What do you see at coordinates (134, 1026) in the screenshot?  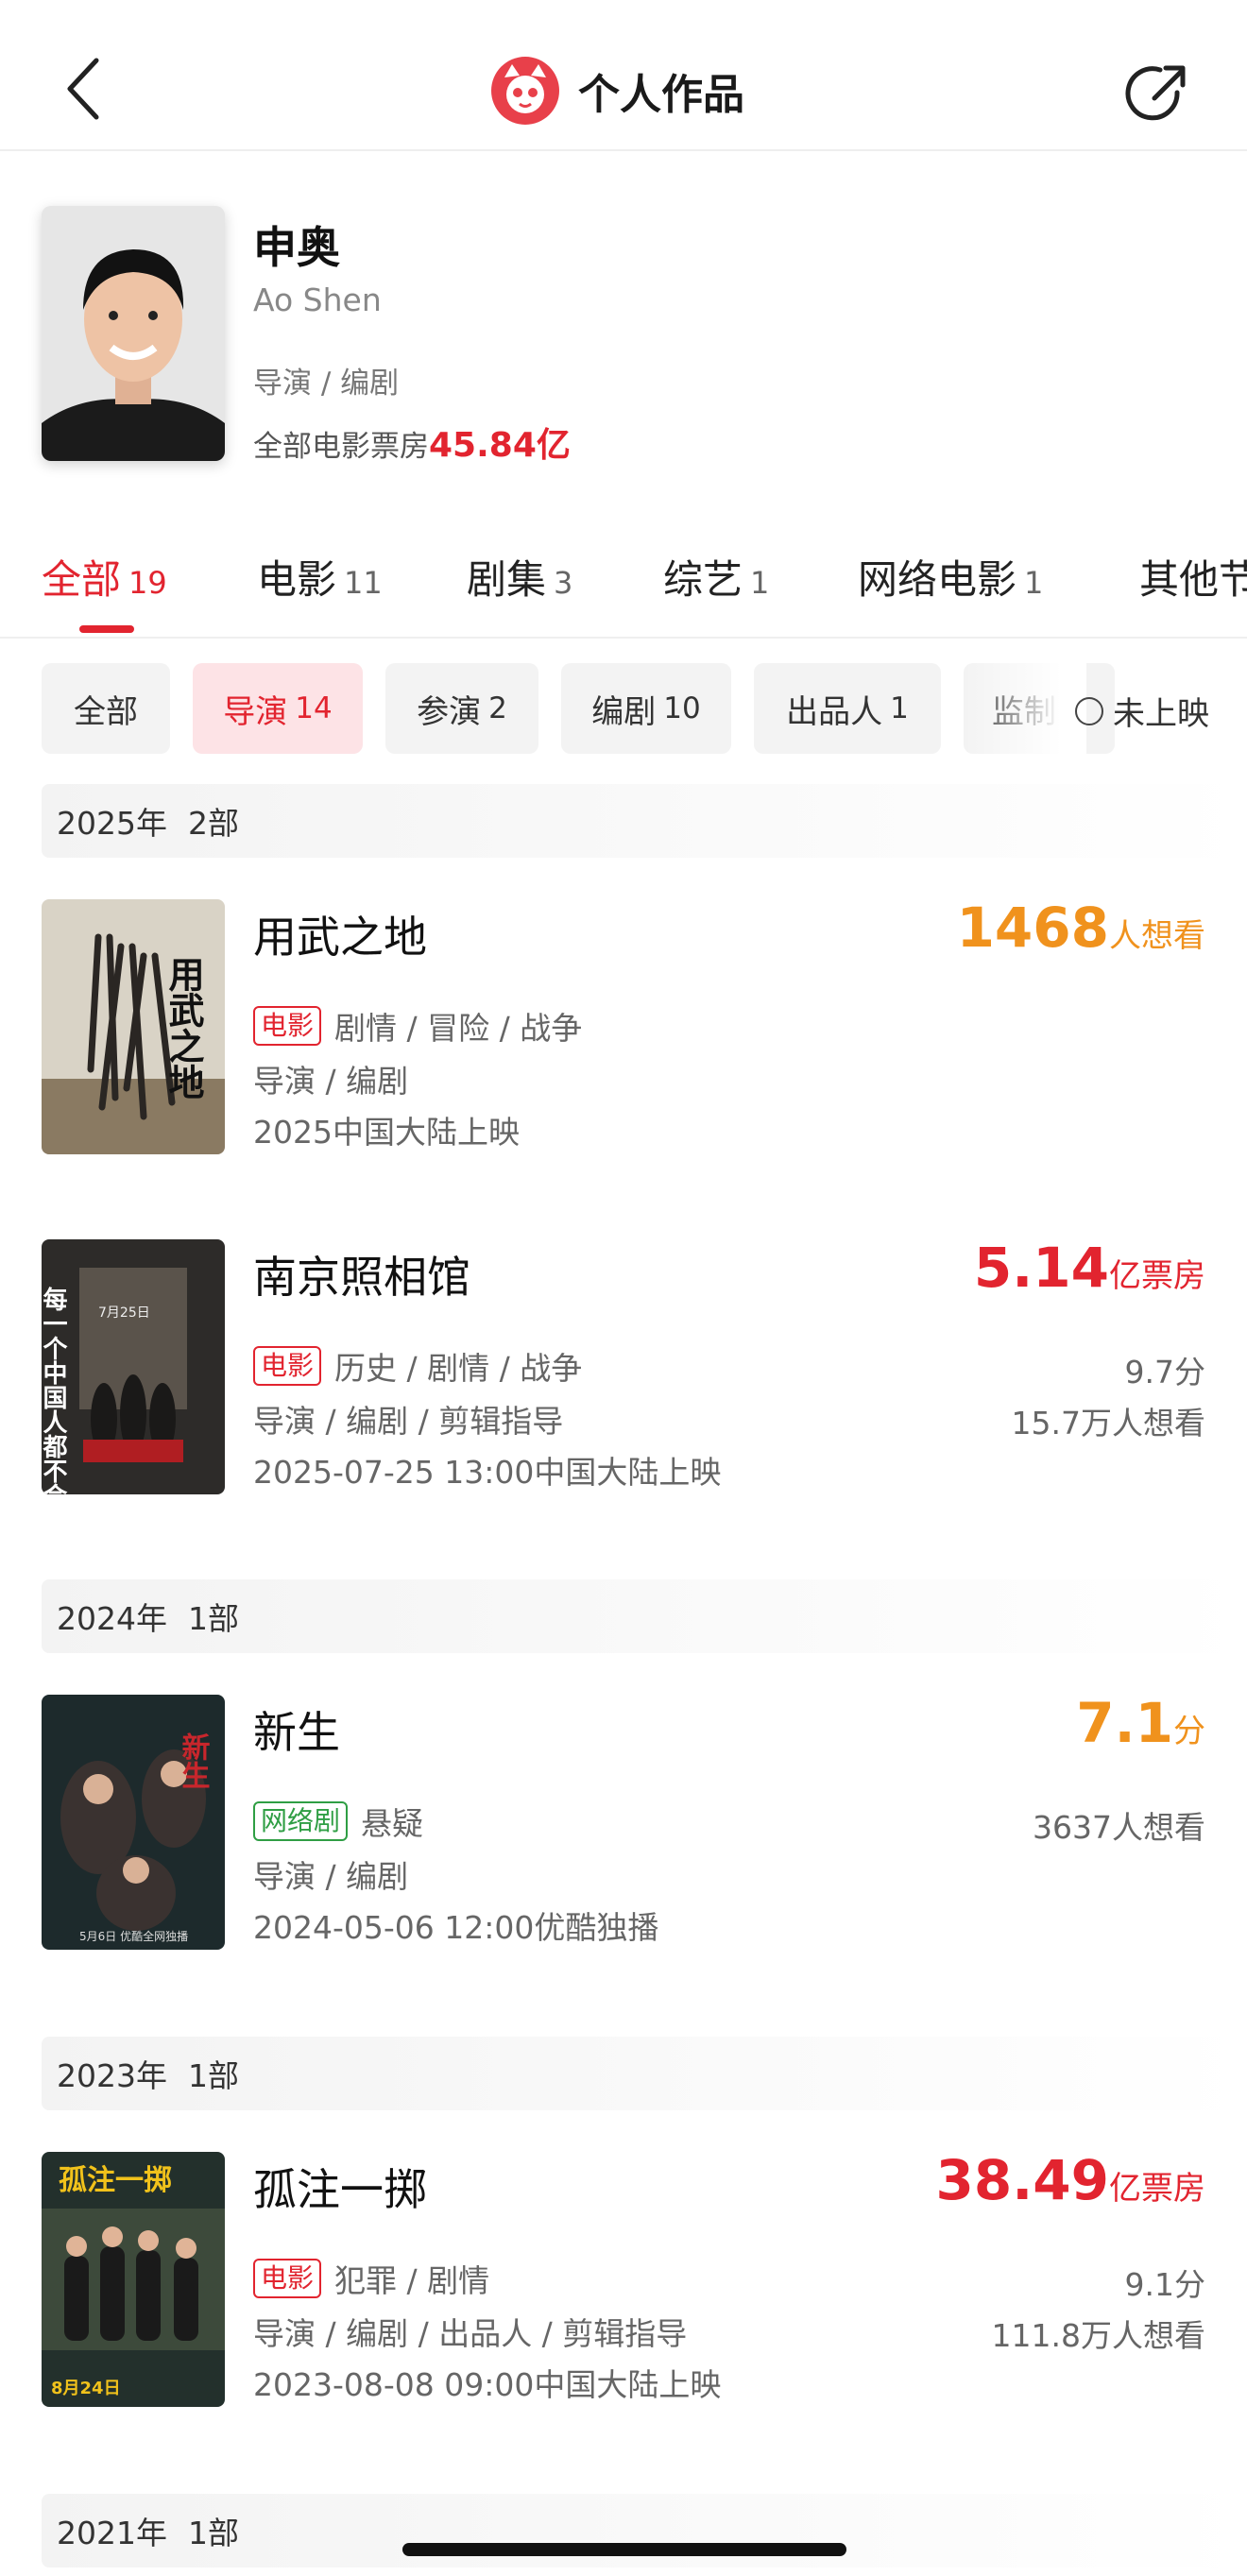 I see `poster-image: 用武之地` at bounding box center [134, 1026].